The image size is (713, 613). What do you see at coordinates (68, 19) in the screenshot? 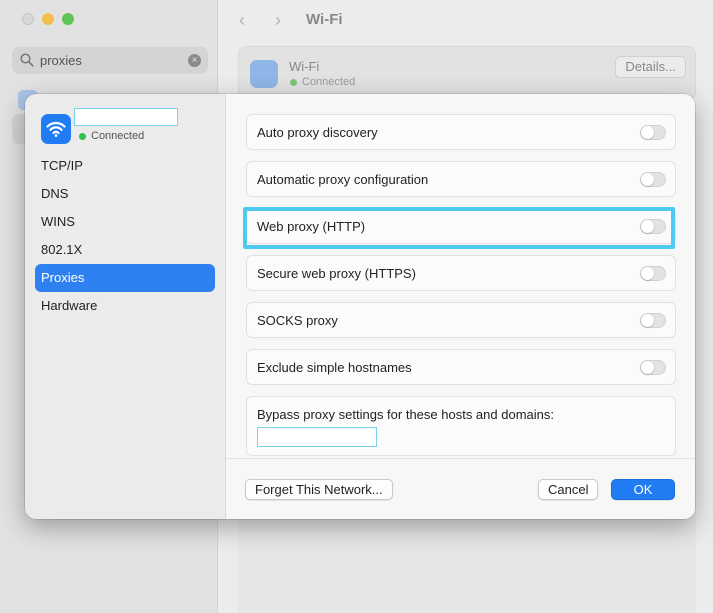
I see `zoom-window-button` at bounding box center [68, 19].